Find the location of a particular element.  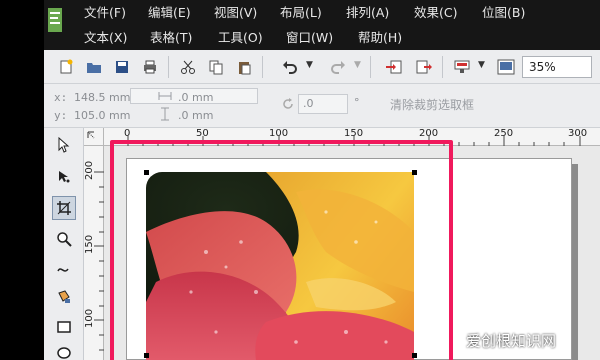

x-position-field: 148.5 mm is located at coordinates (102, 97).